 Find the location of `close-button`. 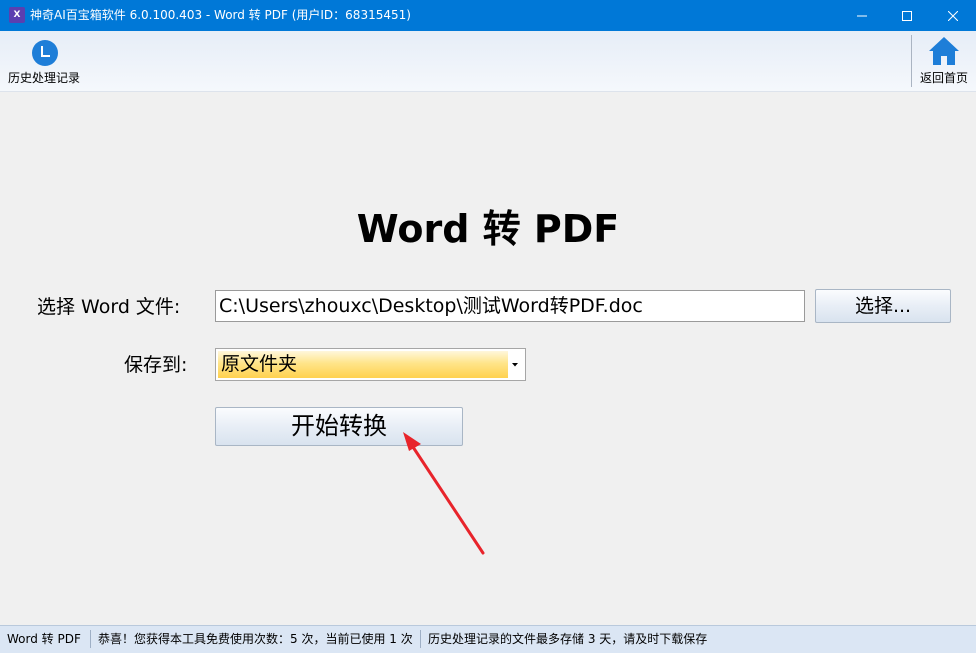

close-button is located at coordinates (953, 15).